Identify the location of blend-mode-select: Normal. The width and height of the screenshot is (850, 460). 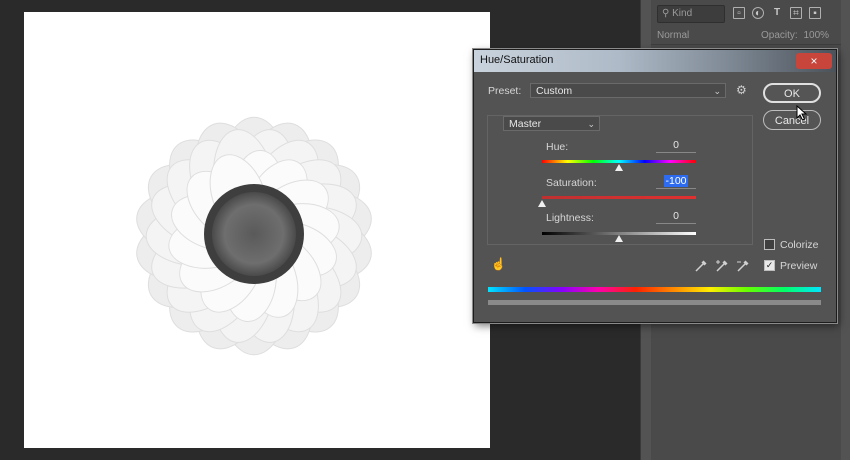
(673, 35).